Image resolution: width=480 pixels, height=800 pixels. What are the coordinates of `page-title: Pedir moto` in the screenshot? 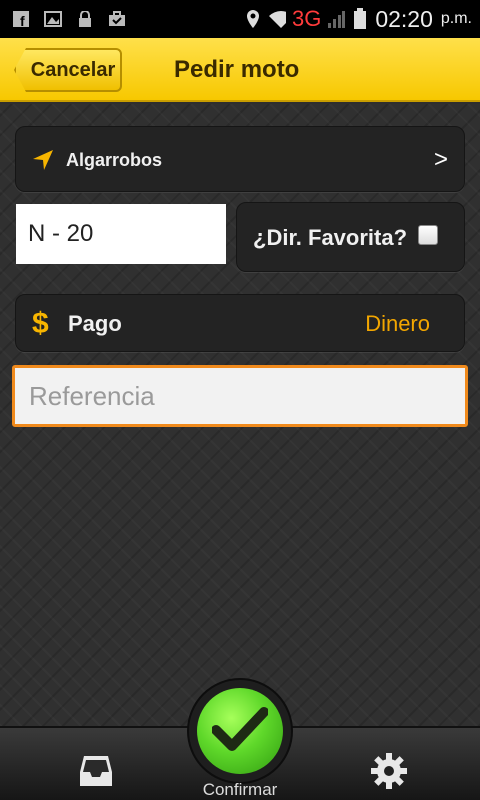 It's located at (237, 69).